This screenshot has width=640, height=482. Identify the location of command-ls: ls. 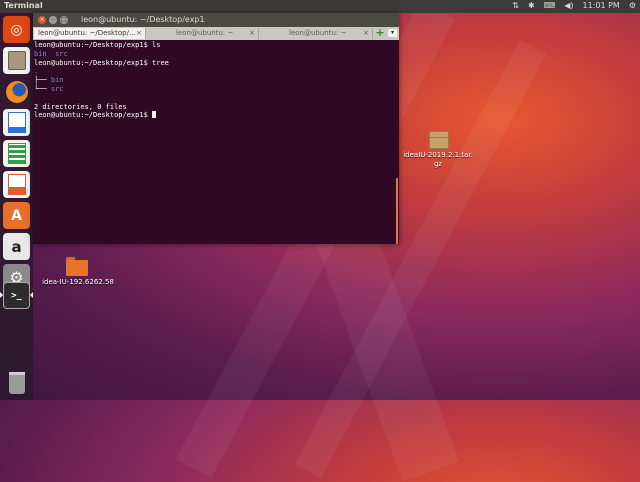
(154, 45).